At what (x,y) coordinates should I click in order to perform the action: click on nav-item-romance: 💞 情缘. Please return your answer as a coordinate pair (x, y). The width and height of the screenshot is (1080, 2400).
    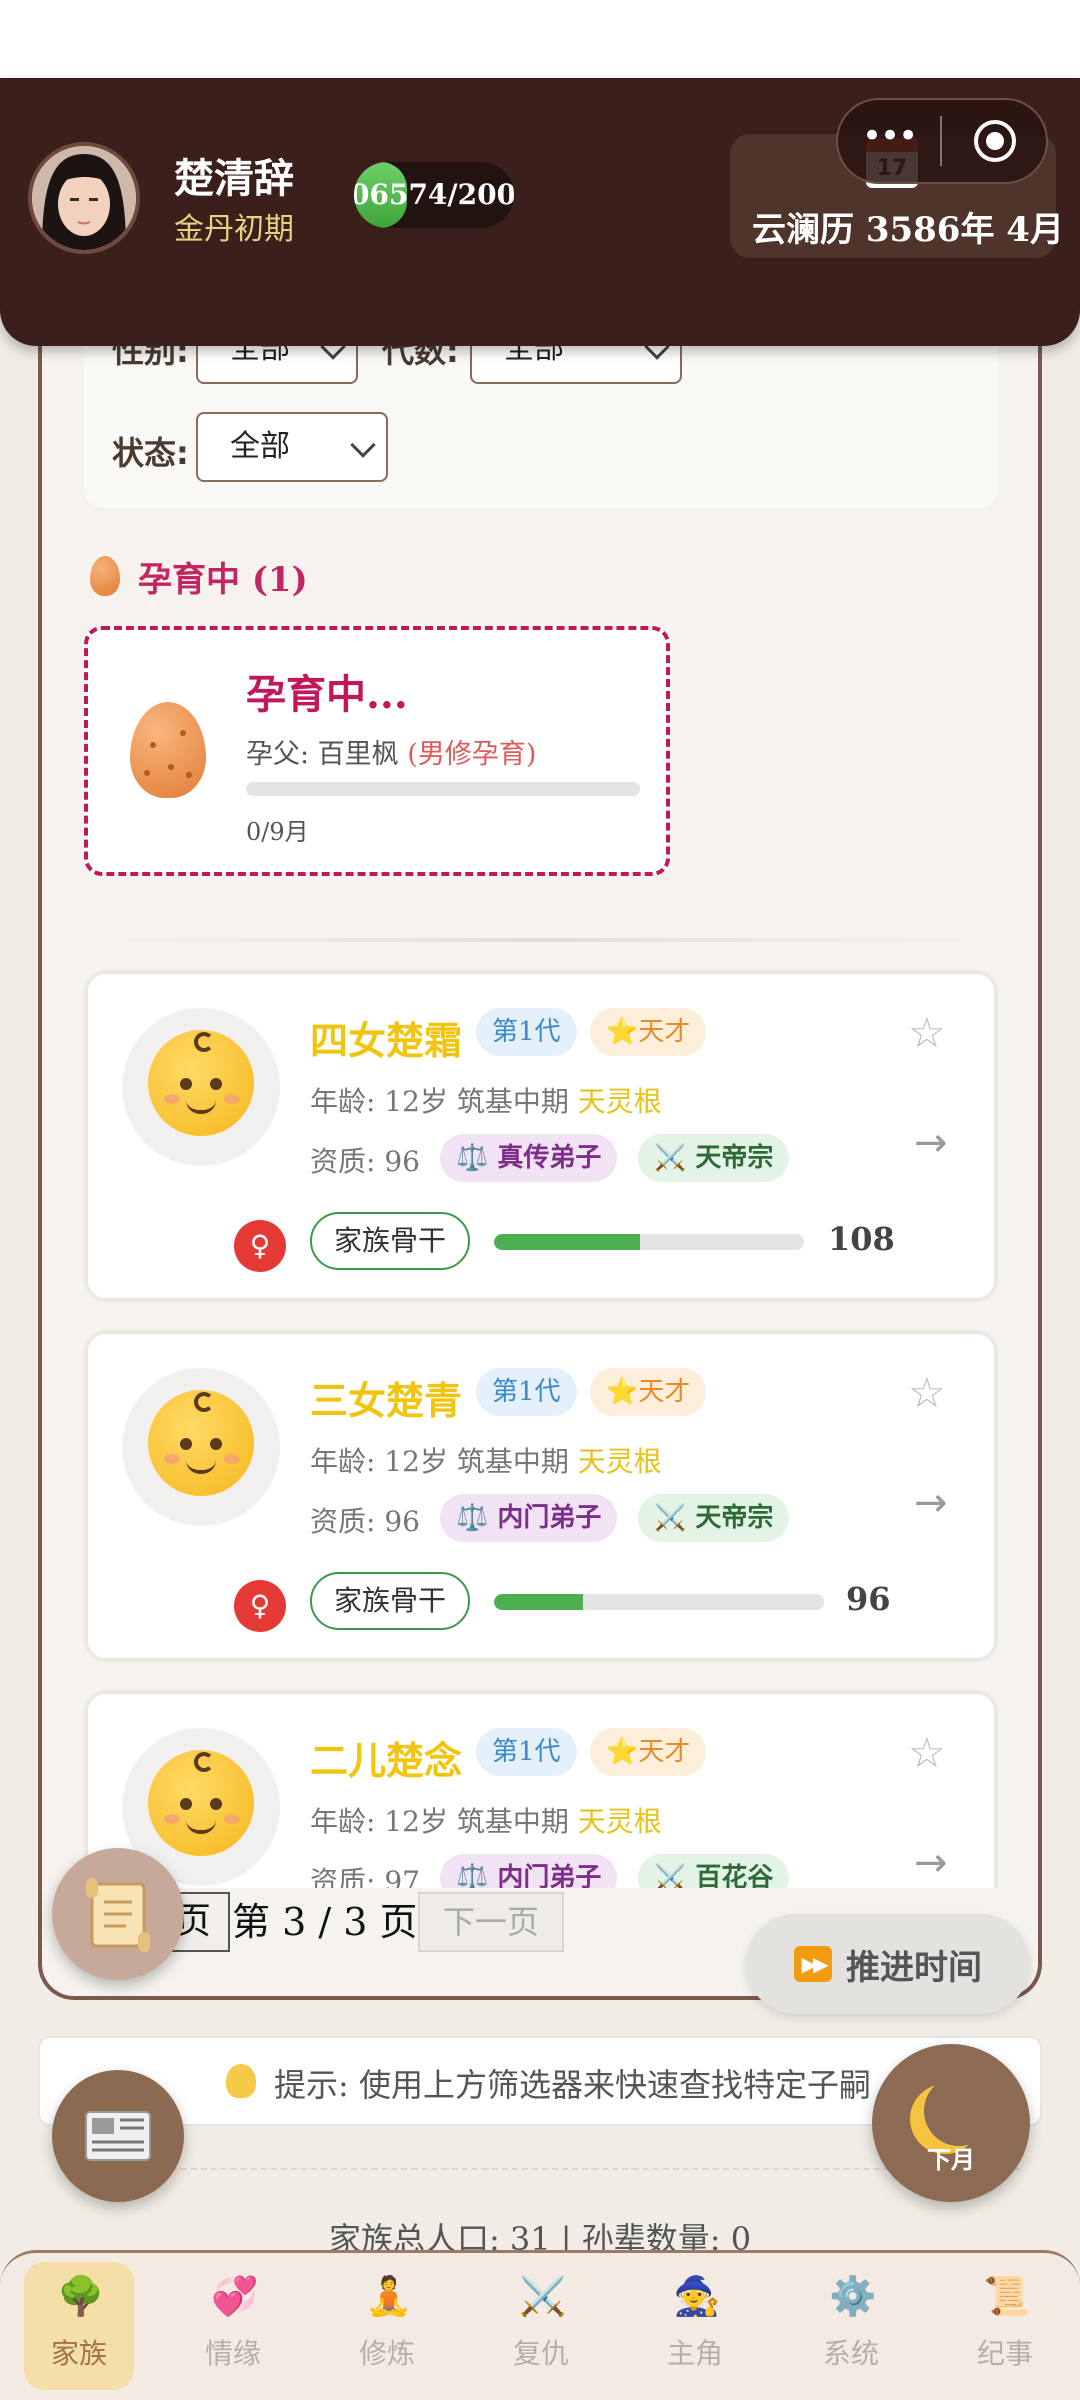
    Looking at the image, I should click on (233, 2326).